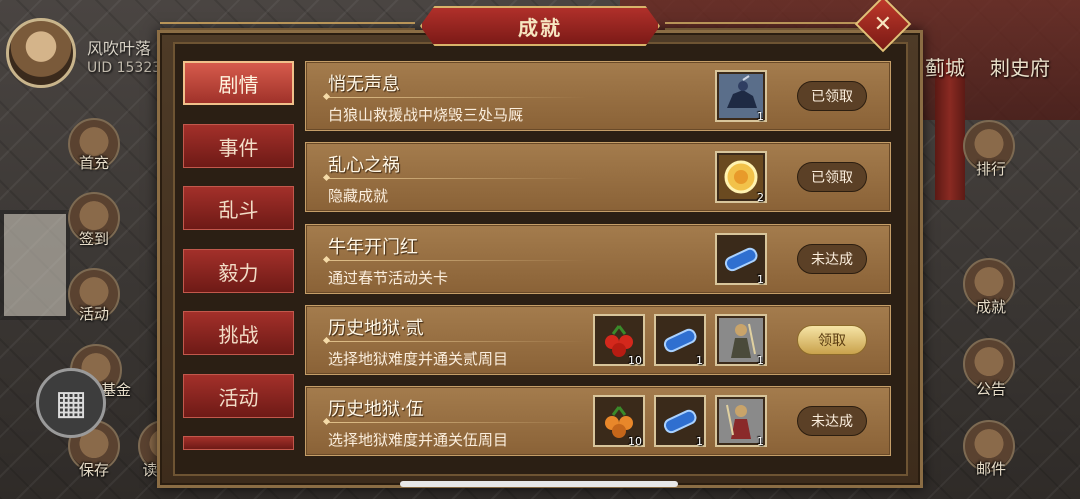 The image size is (1080, 499). I want to click on achievement-row: 乱心之祸 隐藏成就 2 已领取, so click(598, 177).